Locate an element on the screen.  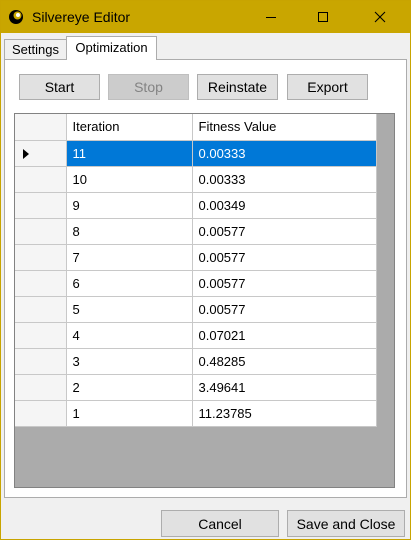
table-row: 5 0.00577 is located at coordinates (196, 309).